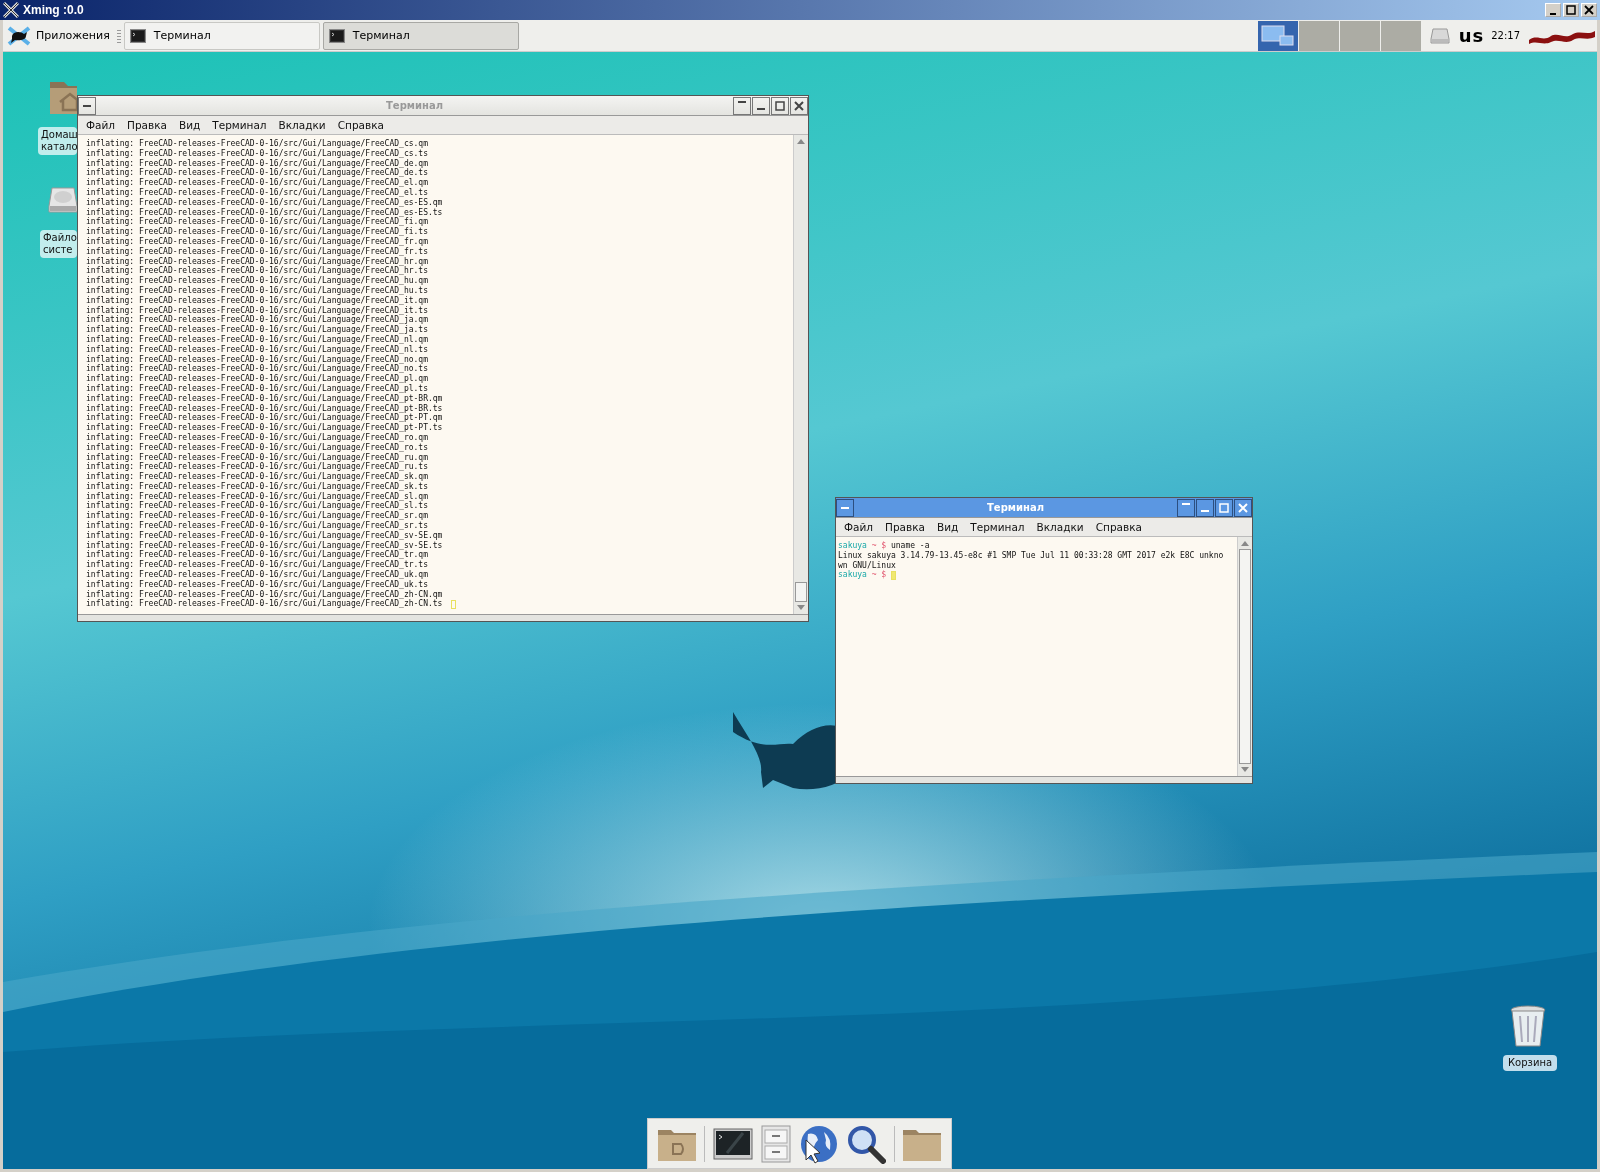  What do you see at coordinates (264, 418) in the screenshot?
I see `output-line: inflating: FreeCAD-releases-FreeCAD-0-16/src/Gui/Language/FreeCAD_pt-PT.qm` at bounding box center [264, 418].